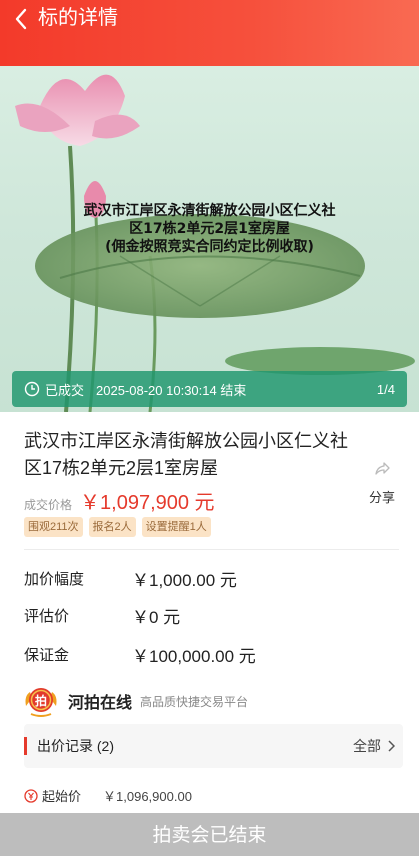  What do you see at coordinates (62, 796) in the screenshot?
I see `start-price-label: 起始价` at bounding box center [62, 796].